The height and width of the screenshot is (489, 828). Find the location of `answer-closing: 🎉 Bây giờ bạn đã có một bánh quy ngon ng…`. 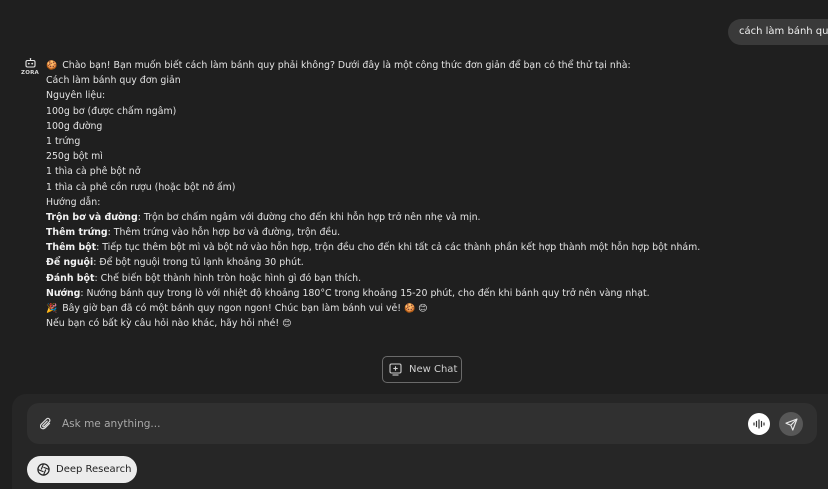

answer-closing: 🎉 Bây giờ bạn đã có một bánh quy ngon ng… is located at coordinates (426, 308).